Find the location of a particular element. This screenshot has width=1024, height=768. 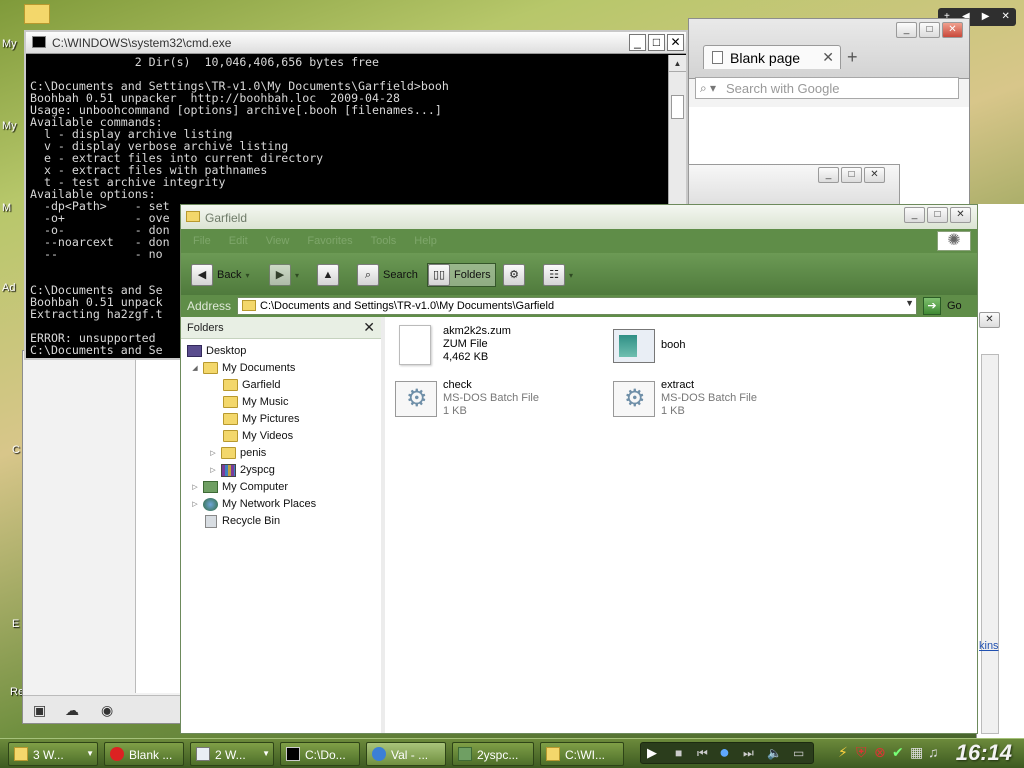

background-window: _ □ ✕ is located at coordinates (794, 186).